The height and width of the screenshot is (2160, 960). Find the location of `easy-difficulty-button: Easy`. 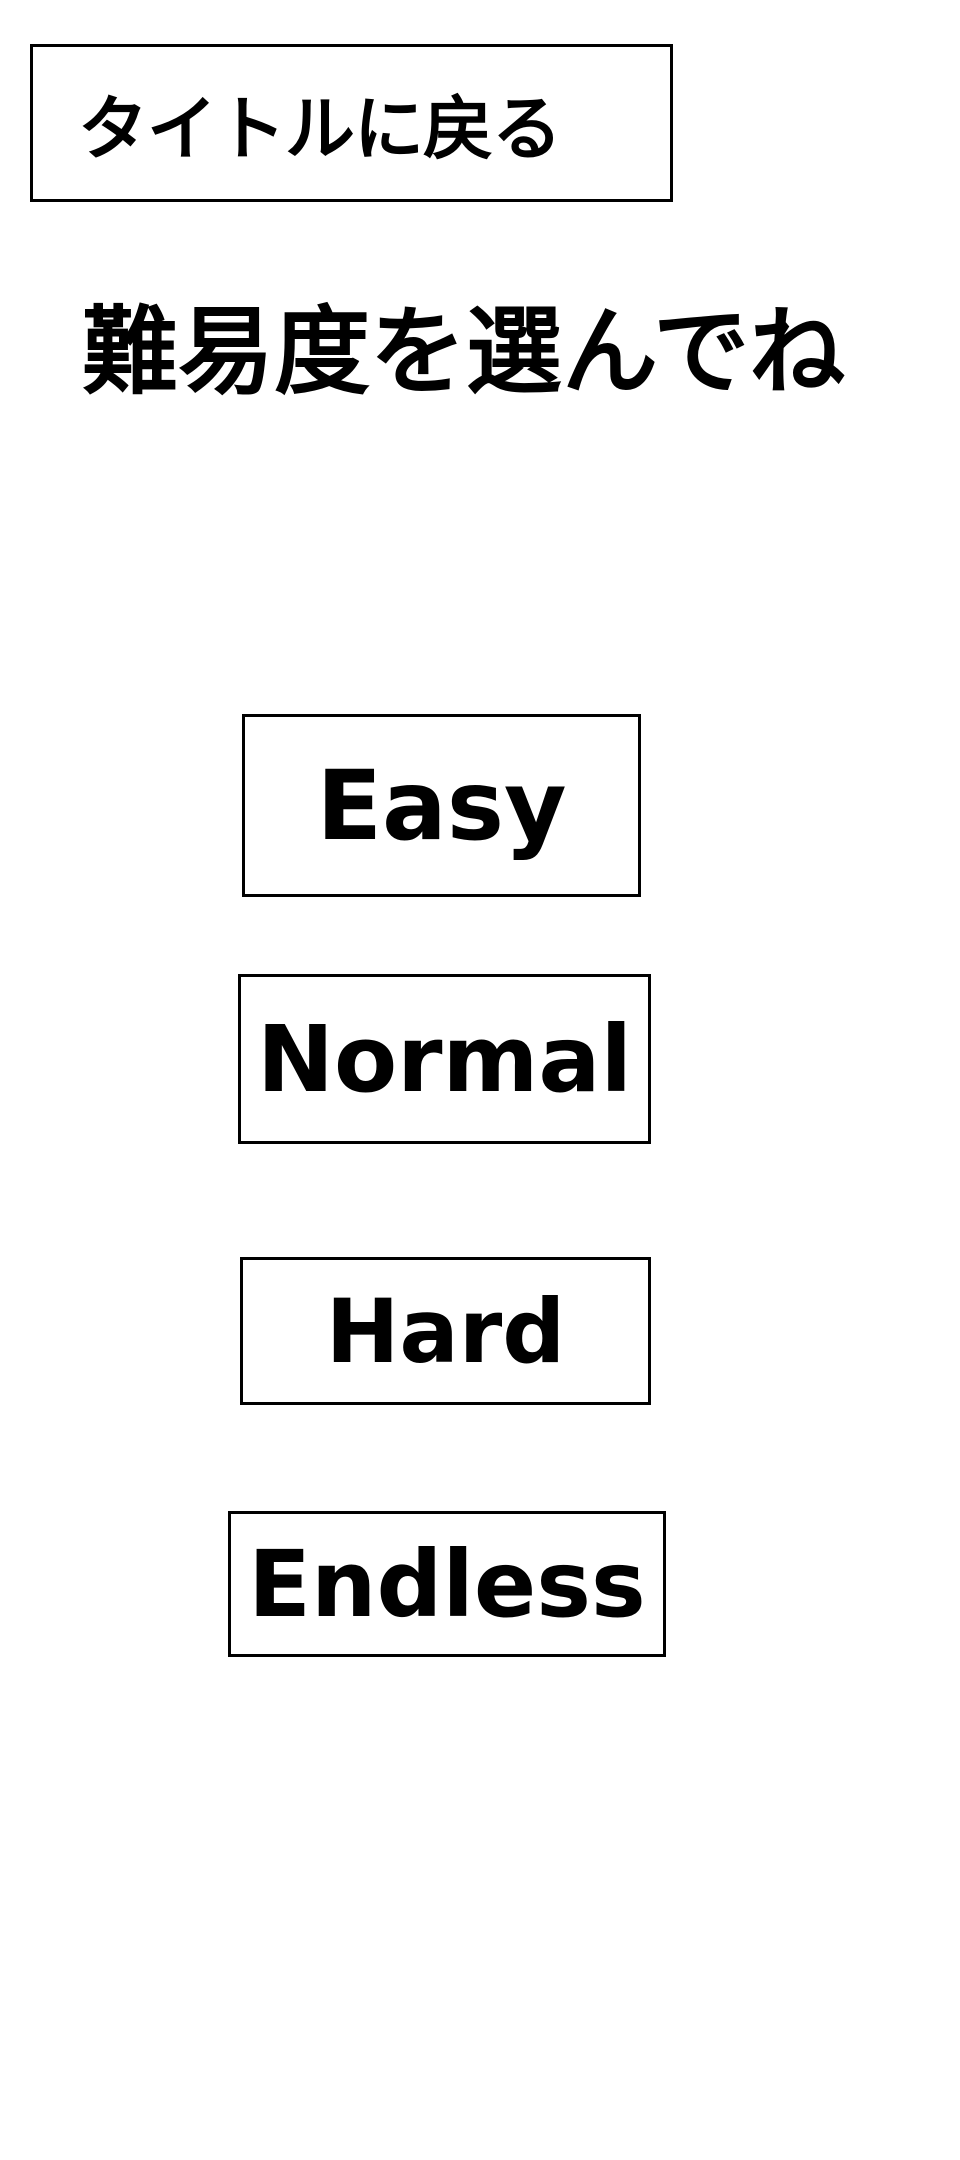

easy-difficulty-button: Easy is located at coordinates (441, 805).